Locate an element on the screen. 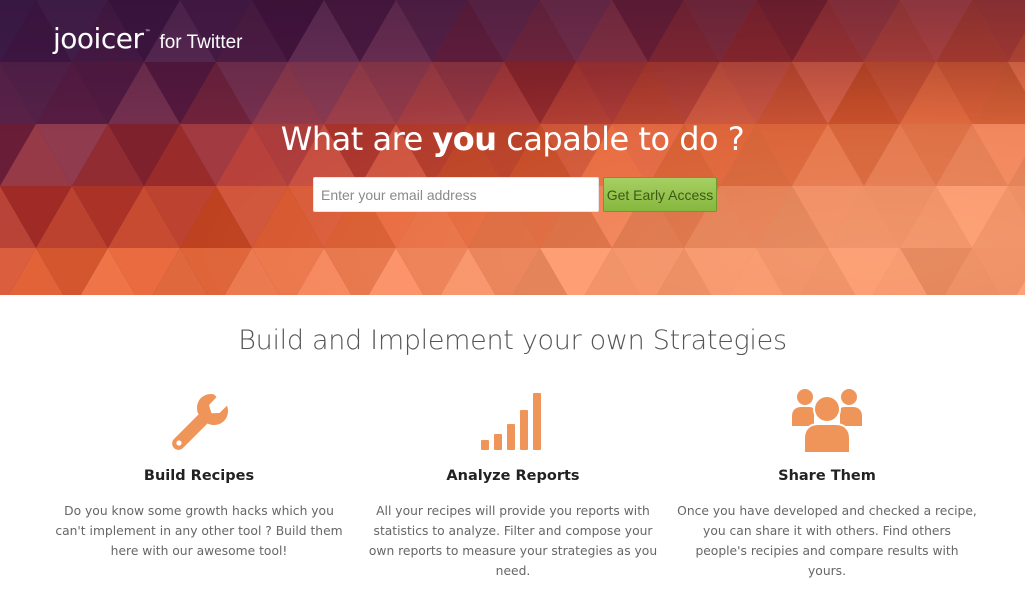 Image resolution: width=1025 pixels, height=600 pixels. features-section-title: Build and Implement your own Strategies is located at coordinates (512, 340).